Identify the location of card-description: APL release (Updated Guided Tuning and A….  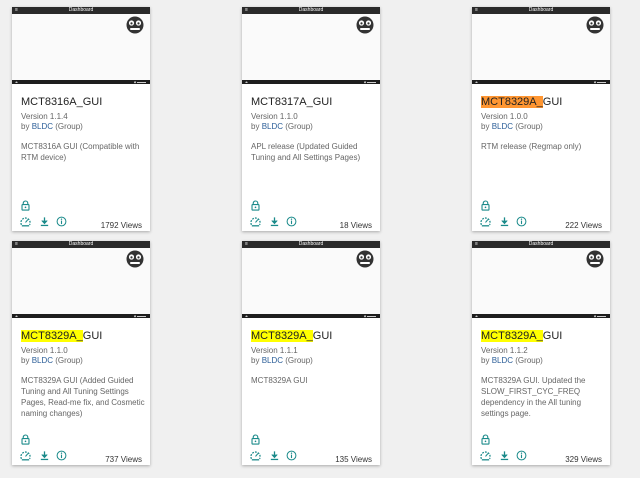
(306, 152).